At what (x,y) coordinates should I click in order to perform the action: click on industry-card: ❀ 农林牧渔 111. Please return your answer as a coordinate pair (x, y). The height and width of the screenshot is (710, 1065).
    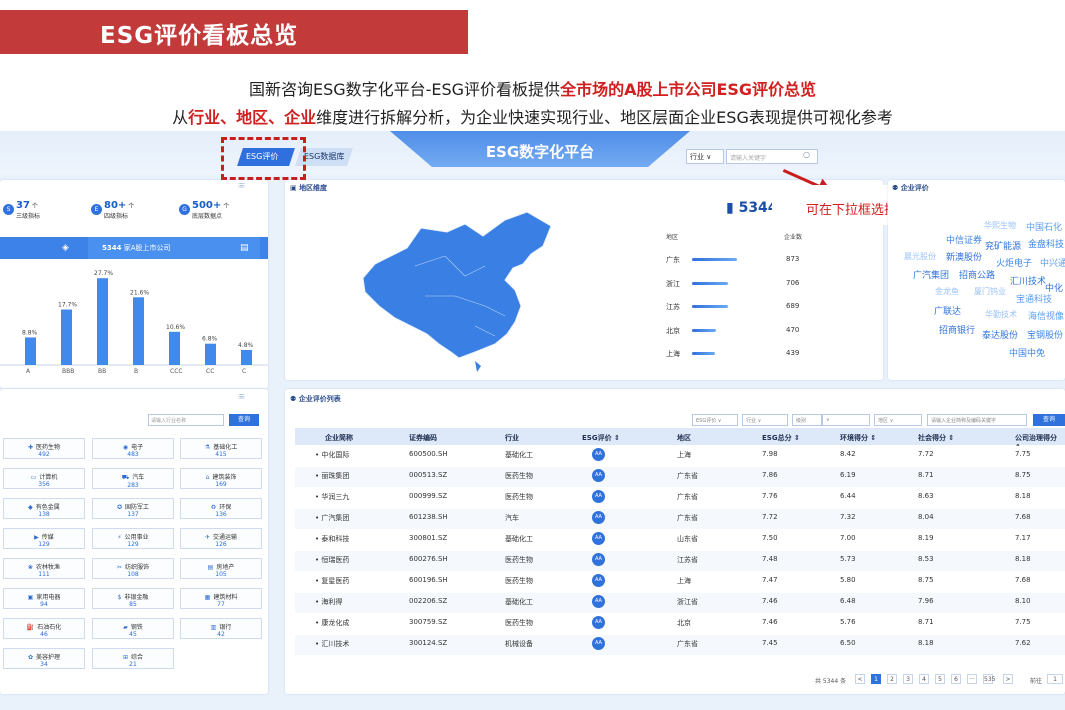
    Looking at the image, I should click on (44, 568).